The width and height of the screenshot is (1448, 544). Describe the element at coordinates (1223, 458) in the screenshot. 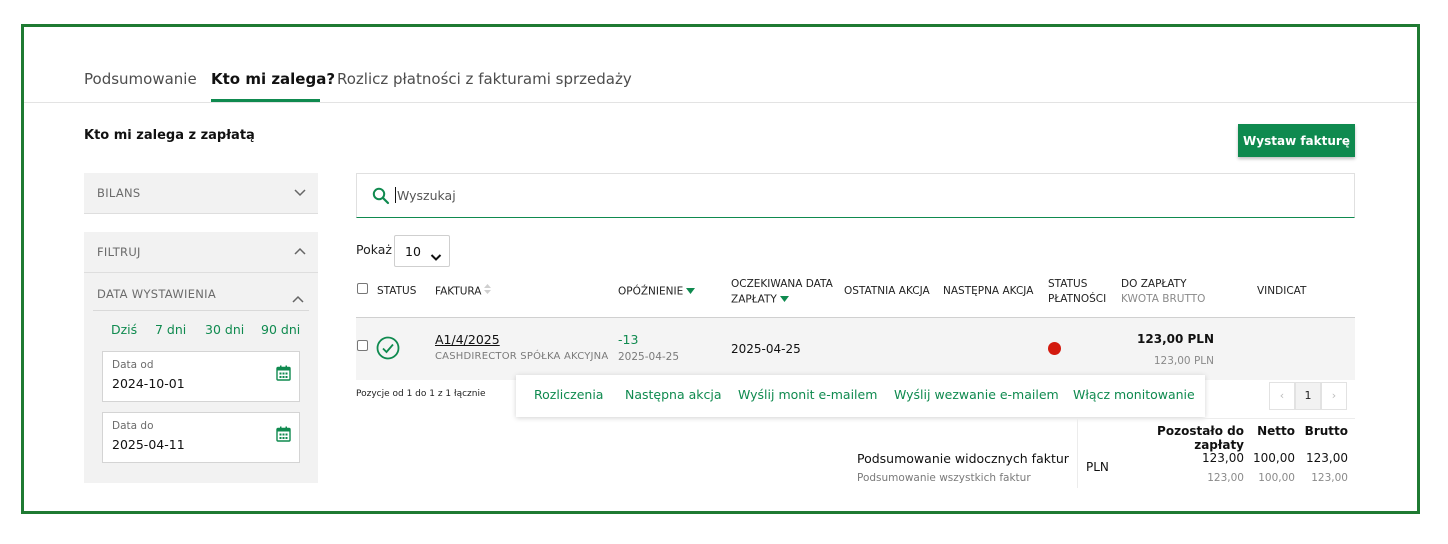

I see `summary-visible-remaining: 123,00` at that location.